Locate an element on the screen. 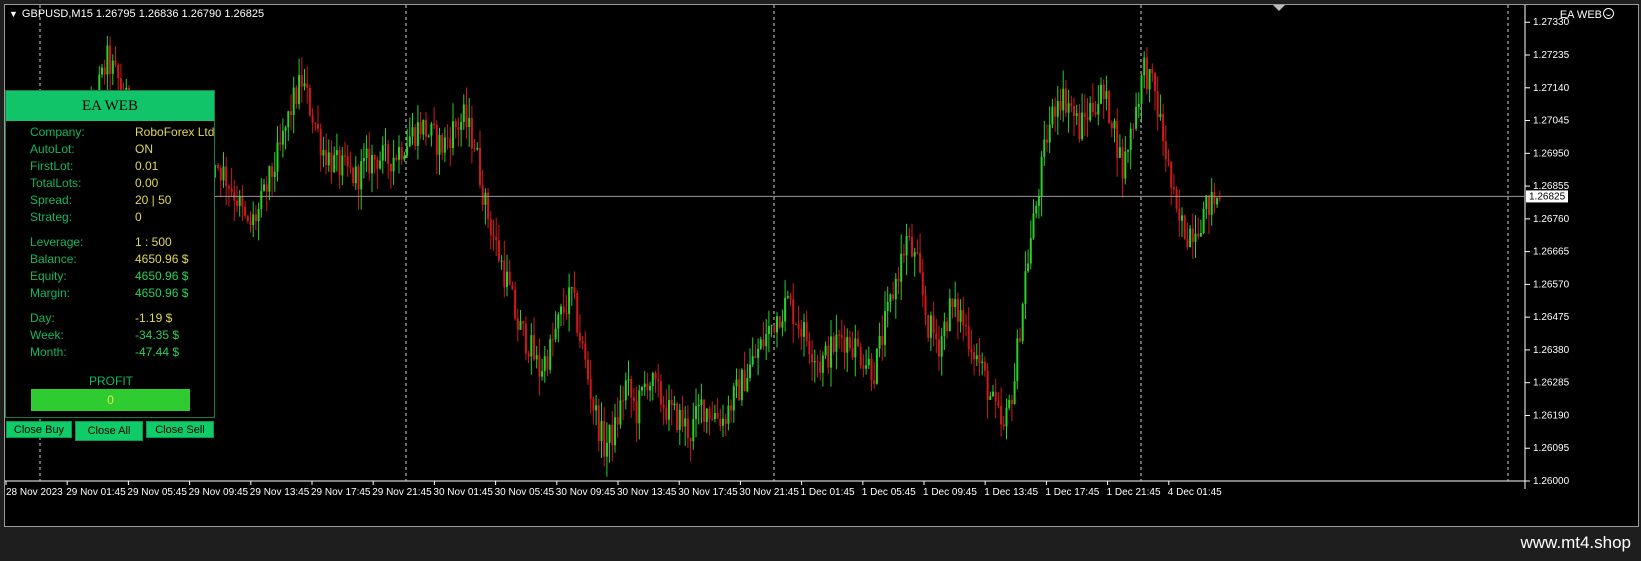 This screenshot has width=1641, height=561. price-tick-label: 1.26190 is located at coordinates (1551, 415).